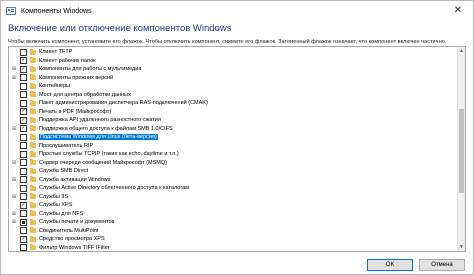  I want to click on tree-item: ⊞ Компоненты прежних версий, so click(61, 78).